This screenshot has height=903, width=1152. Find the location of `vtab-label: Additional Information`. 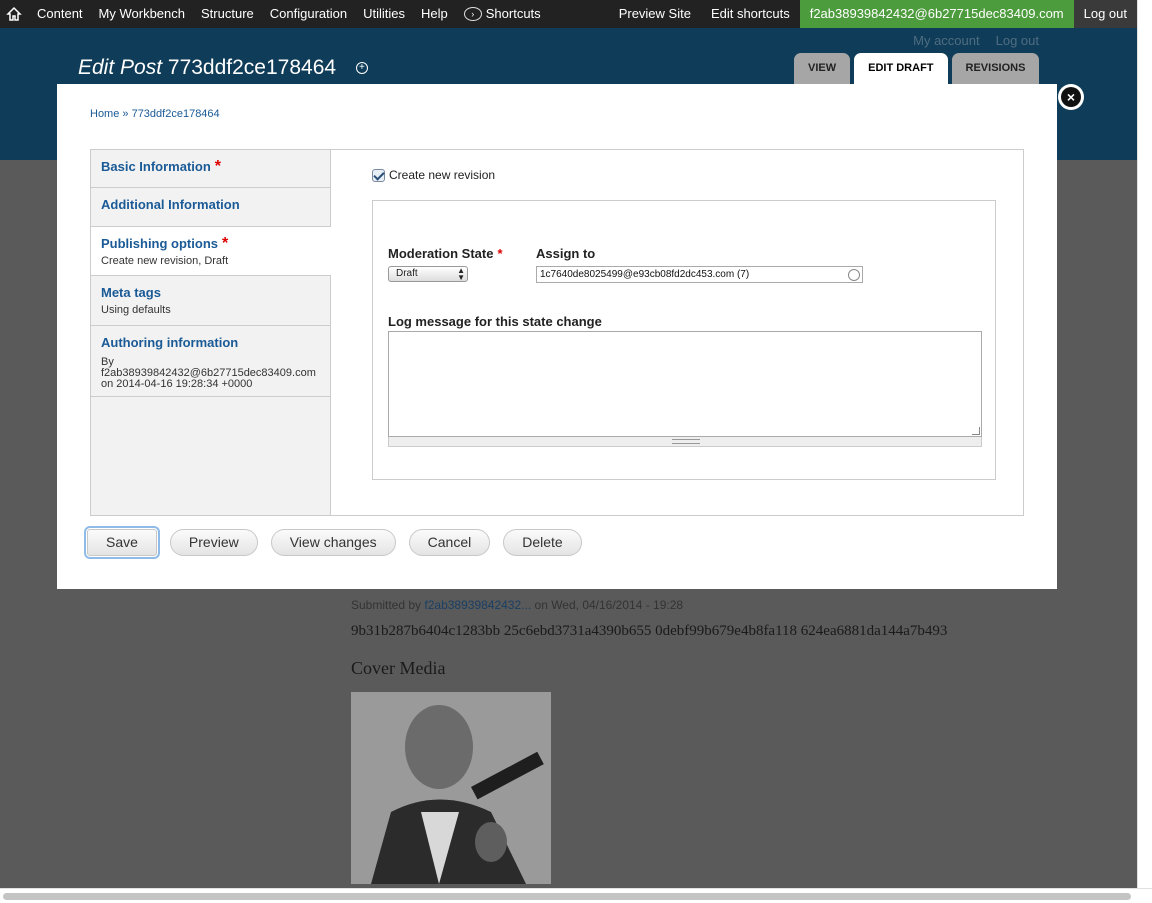

vtab-label: Additional Information is located at coordinates (170, 204).